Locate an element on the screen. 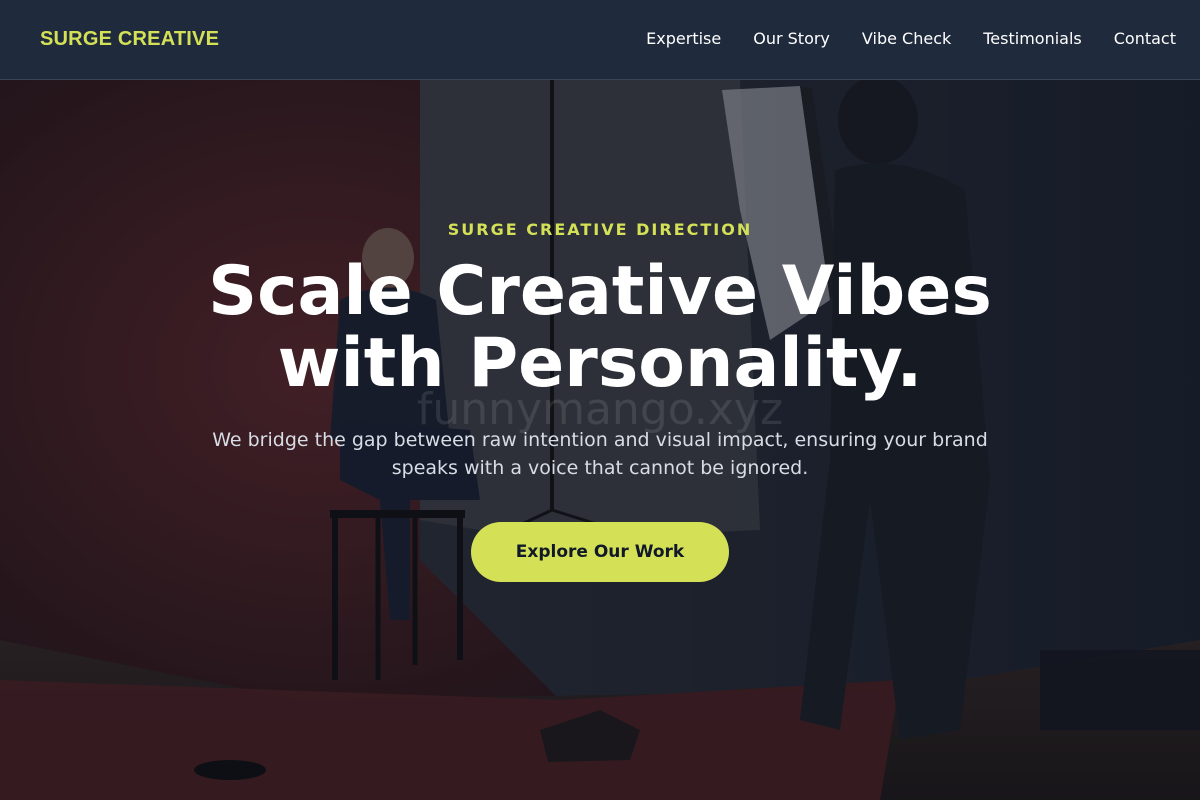 The width and height of the screenshot is (1200, 800). brand-logo: SURGE CREATIVE is located at coordinates (129, 39).